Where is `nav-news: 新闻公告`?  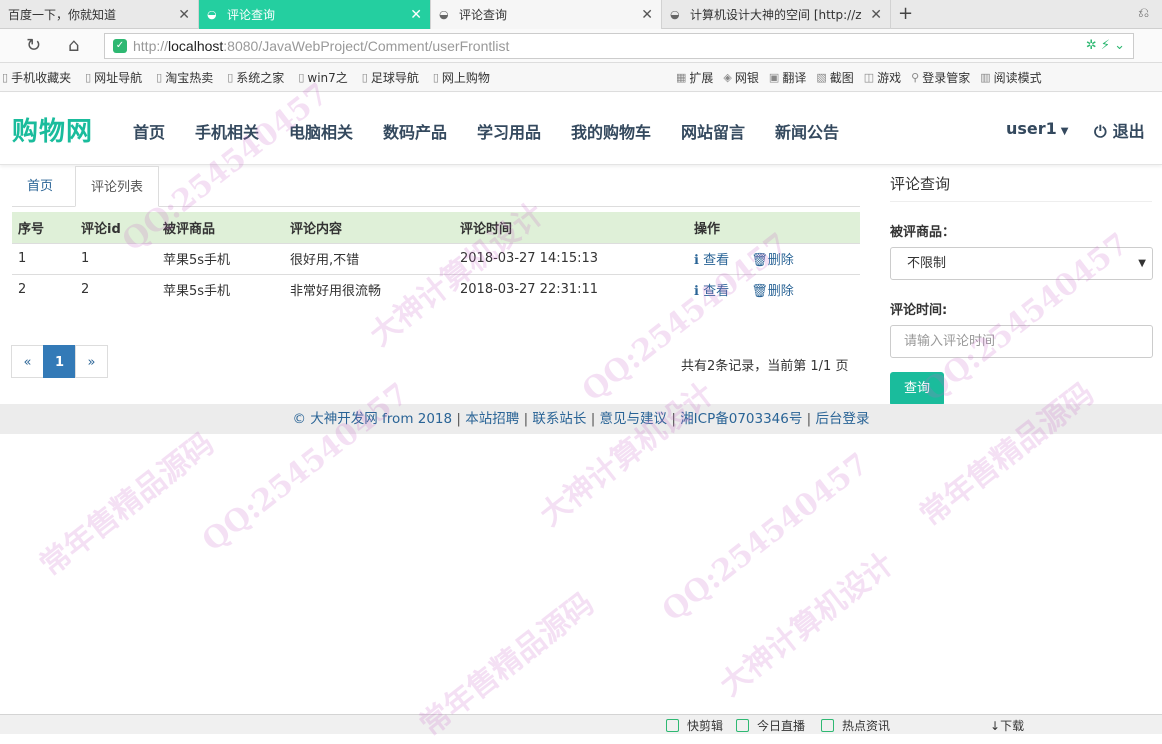
nav-news: 新闻公告 is located at coordinates (807, 131).